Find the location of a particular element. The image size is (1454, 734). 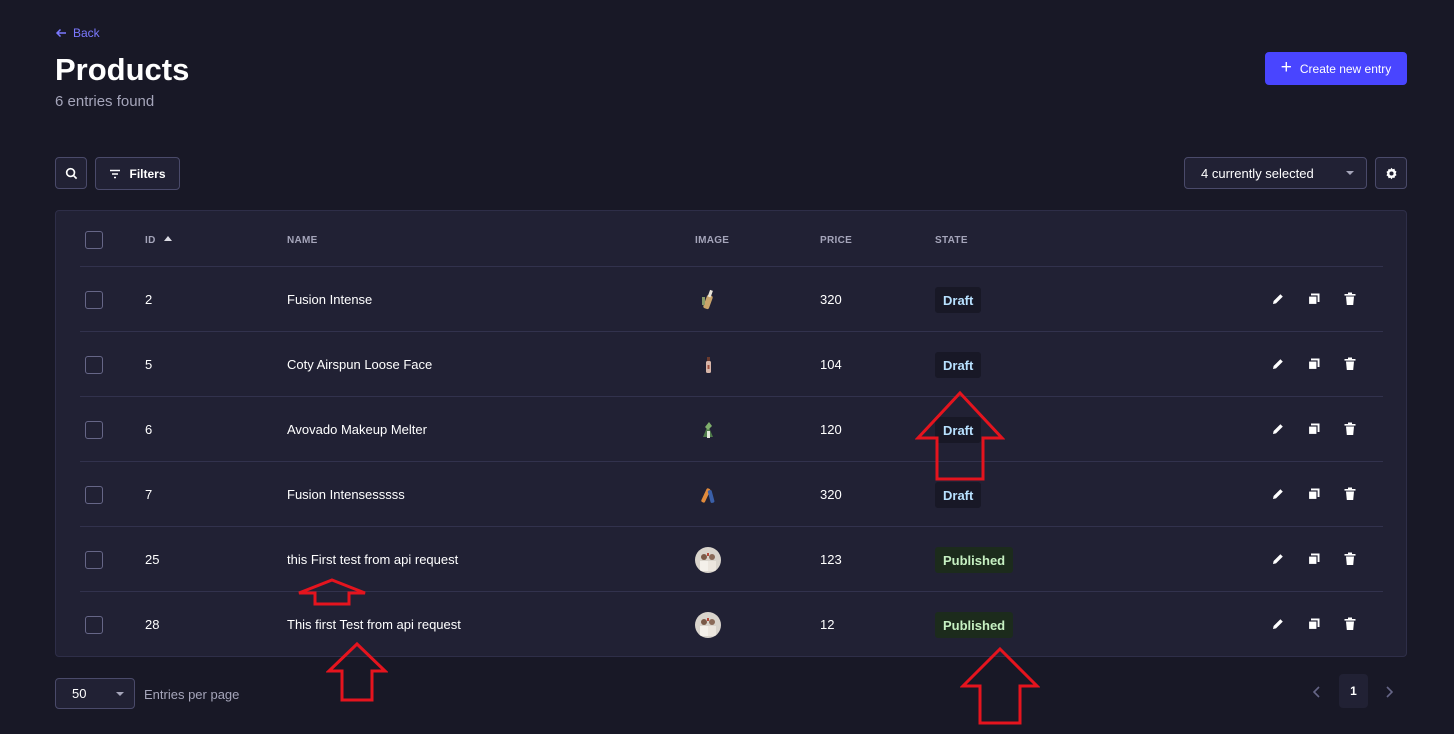

column-header-name: NAME is located at coordinates (302, 240).